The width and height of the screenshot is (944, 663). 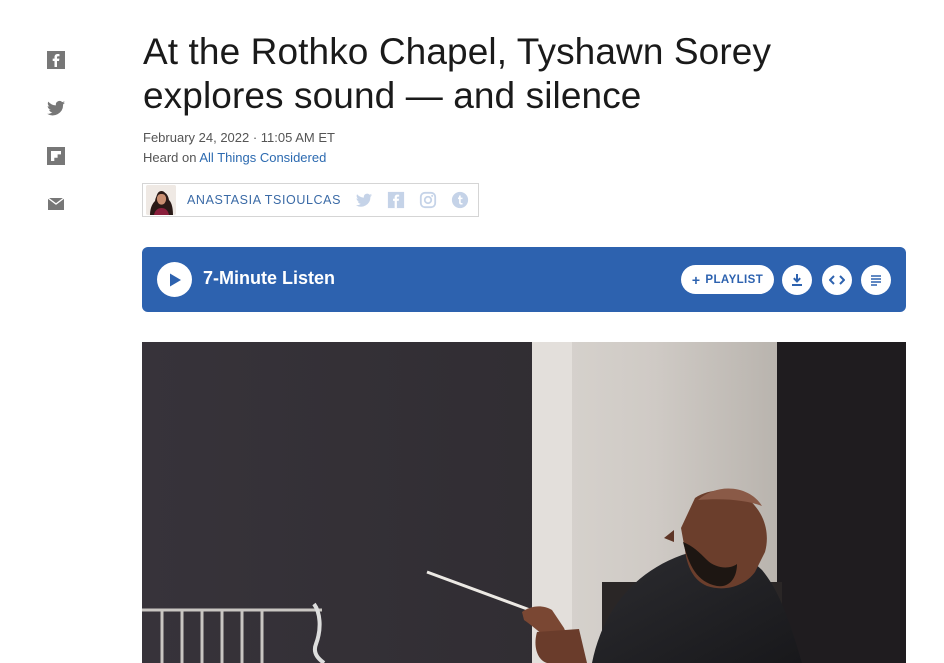 I want to click on download-button, so click(x=797, y=280).